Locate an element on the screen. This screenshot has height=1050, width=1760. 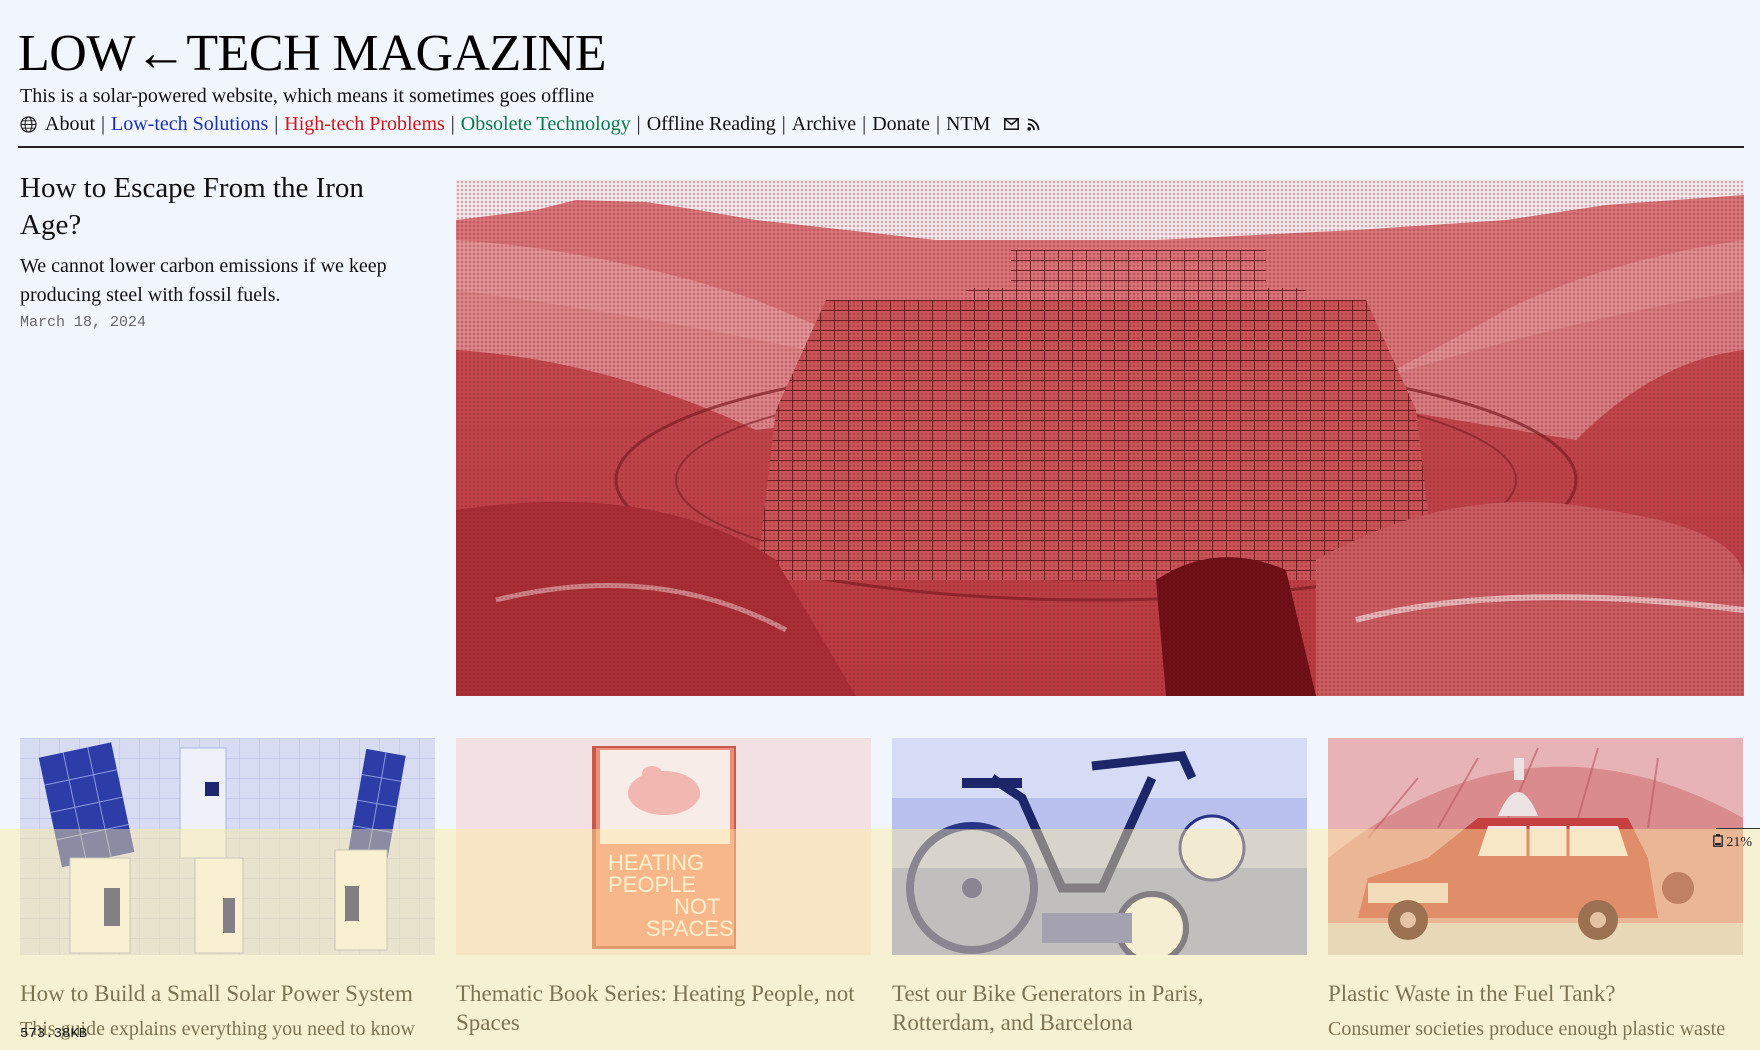
article-image: HEATING PEOPLE NOT SPACES is located at coordinates (663, 846).